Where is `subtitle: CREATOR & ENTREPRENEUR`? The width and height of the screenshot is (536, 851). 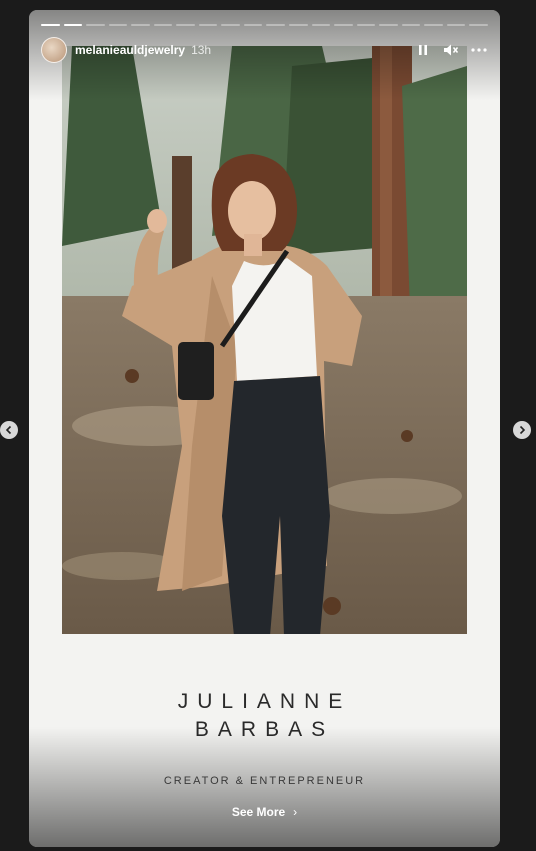
subtitle: CREATOR & ENTREPRENEUR is located at coordinates (264, 781).